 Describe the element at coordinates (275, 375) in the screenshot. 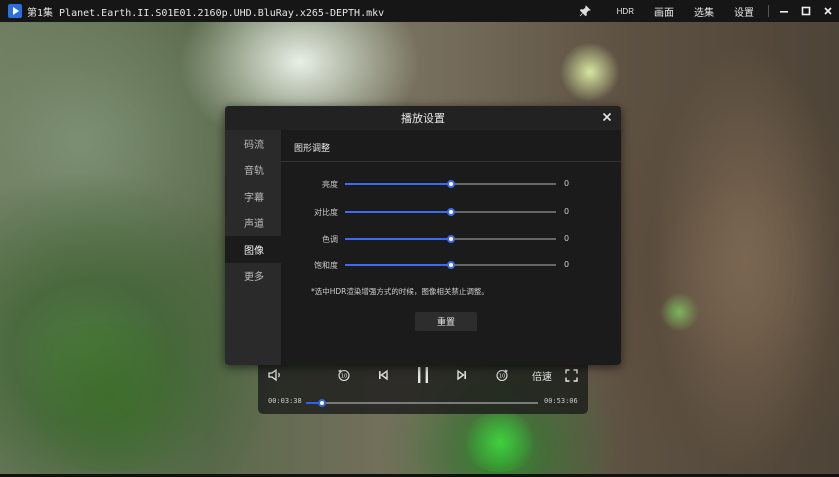

I see `volume-icon` at that location.